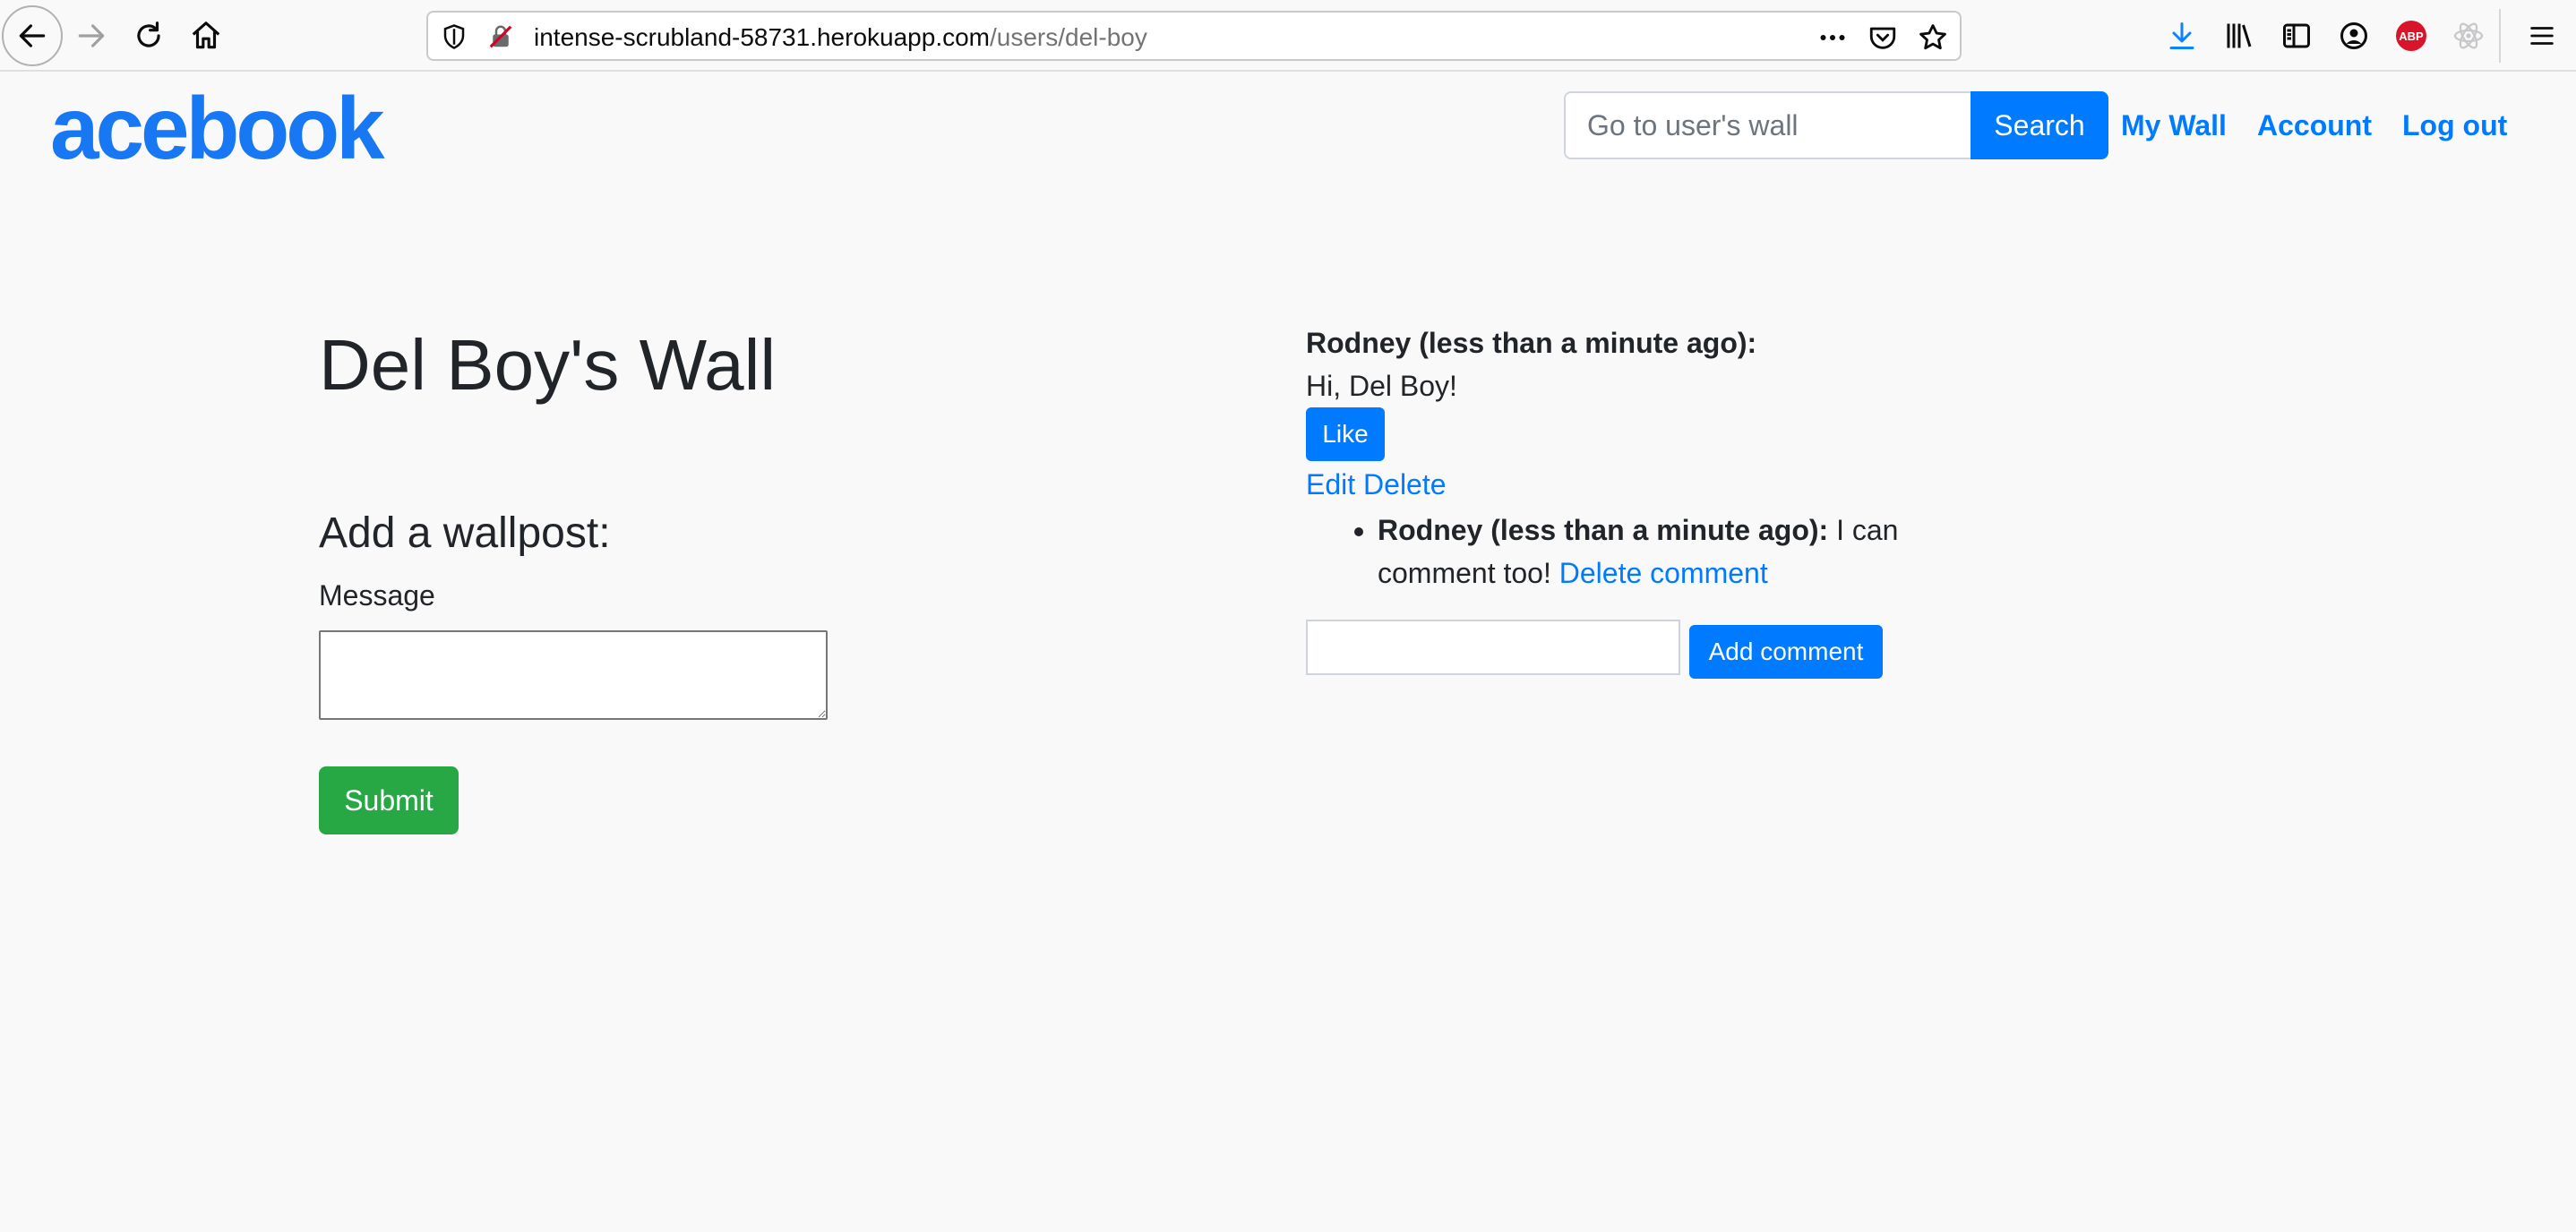  I want to click on insecure-lock-icon, so click(500, 36).